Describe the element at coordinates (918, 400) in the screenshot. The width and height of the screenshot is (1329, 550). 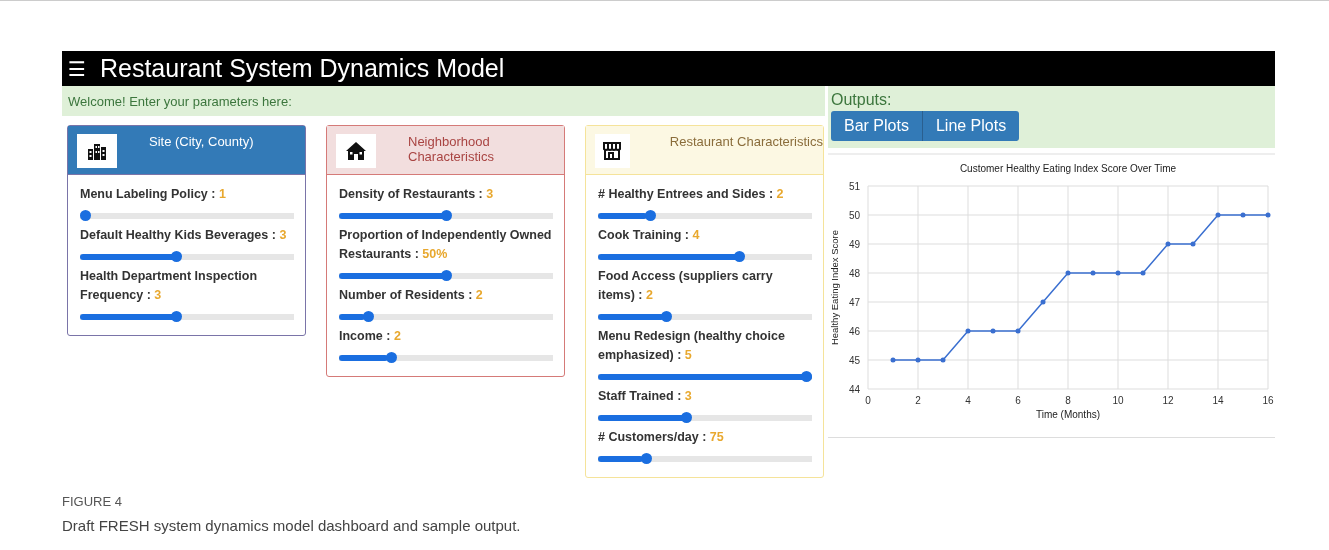
I see `x-tick-label: 2` at that location.